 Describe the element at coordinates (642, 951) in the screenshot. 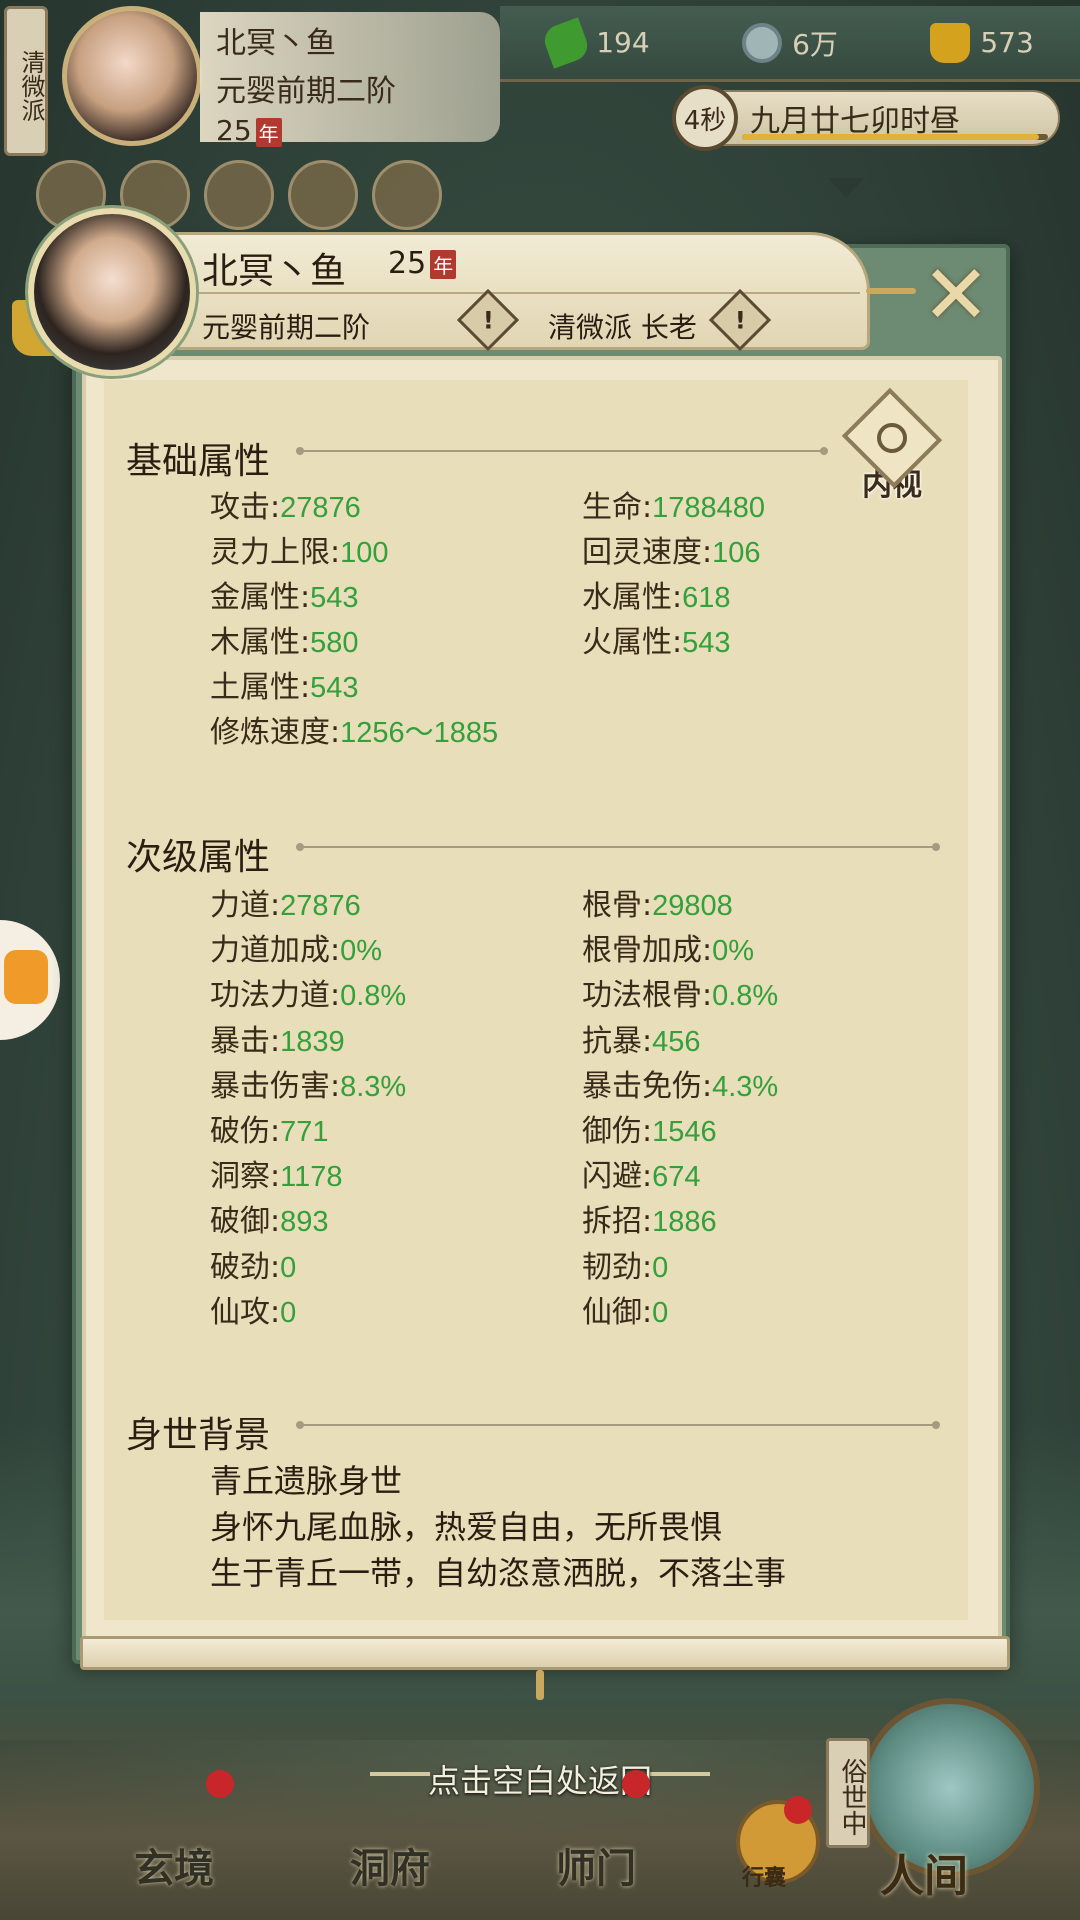

I see `stat-label: 根骨加成` at that location.